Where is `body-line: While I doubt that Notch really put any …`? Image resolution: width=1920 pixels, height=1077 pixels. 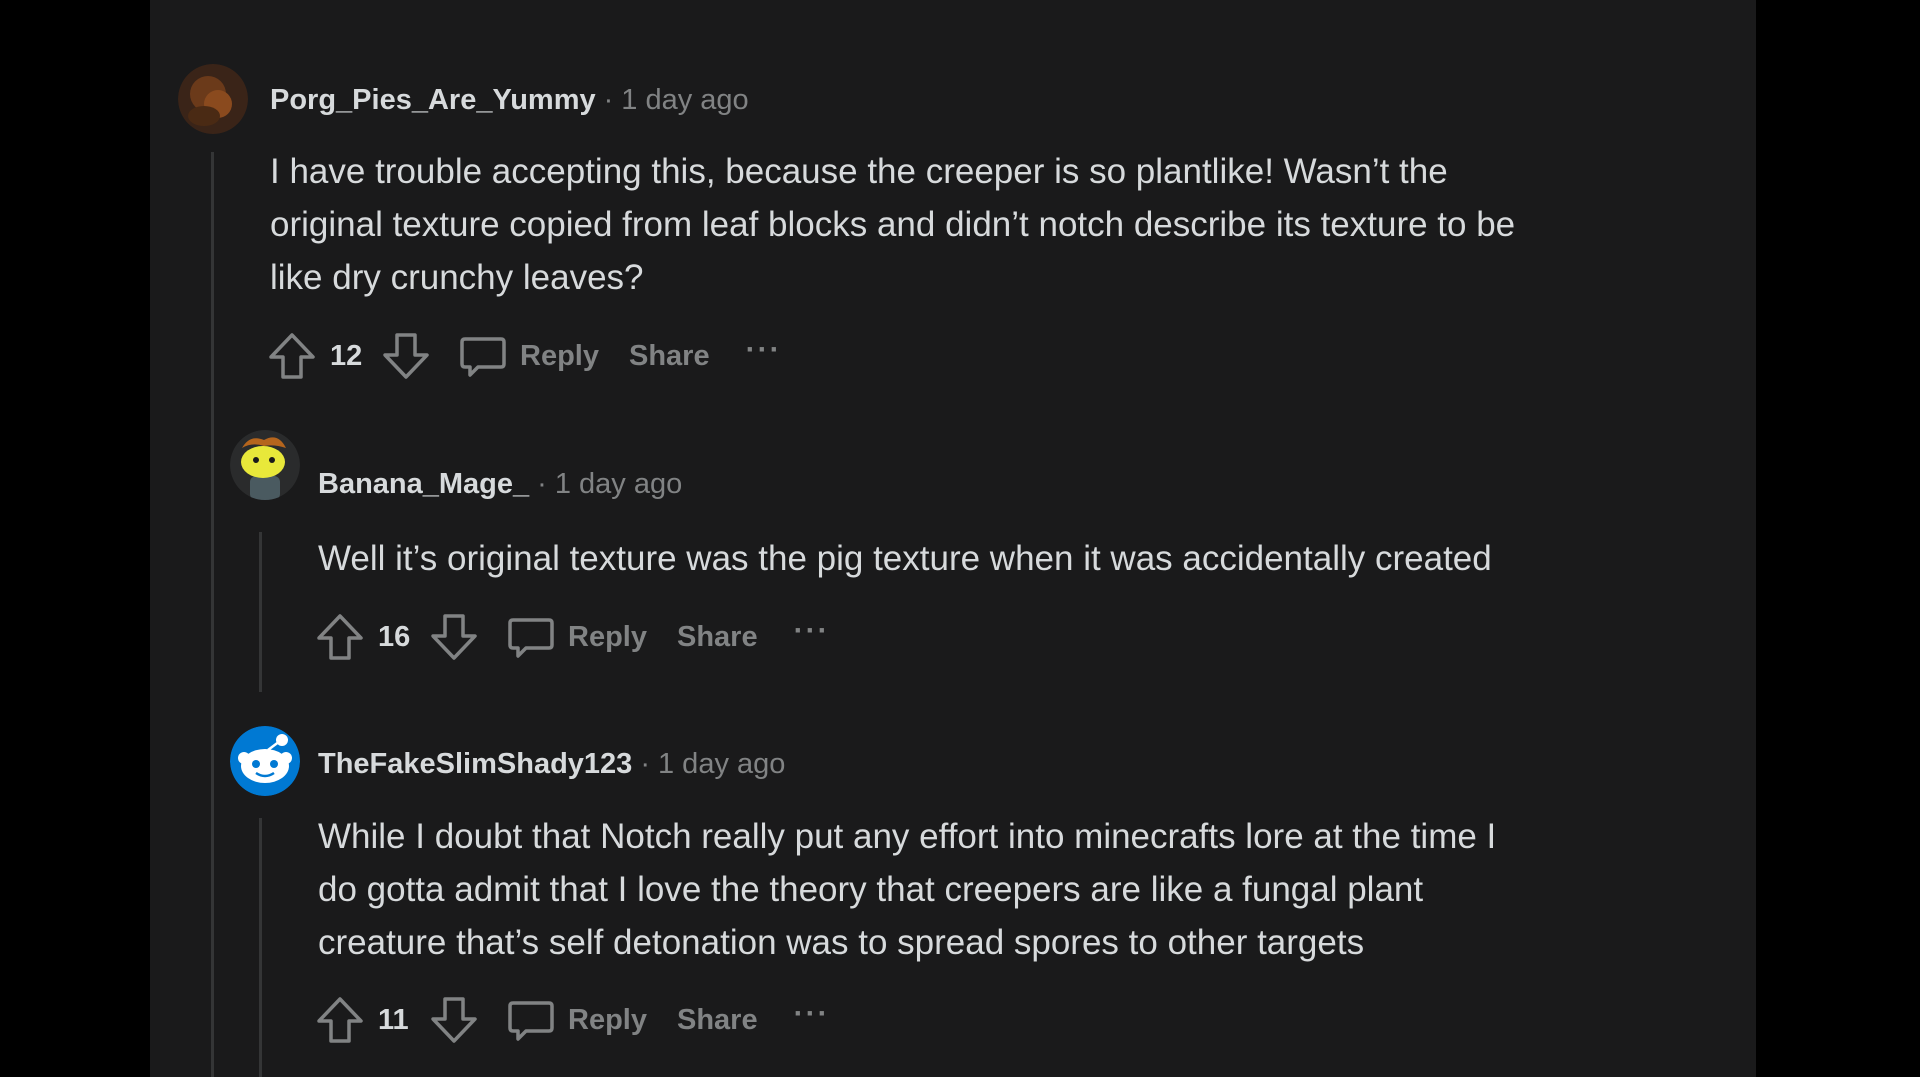
body-line: While I doubt that Notch really put any … is located at coordinates (907, 836).